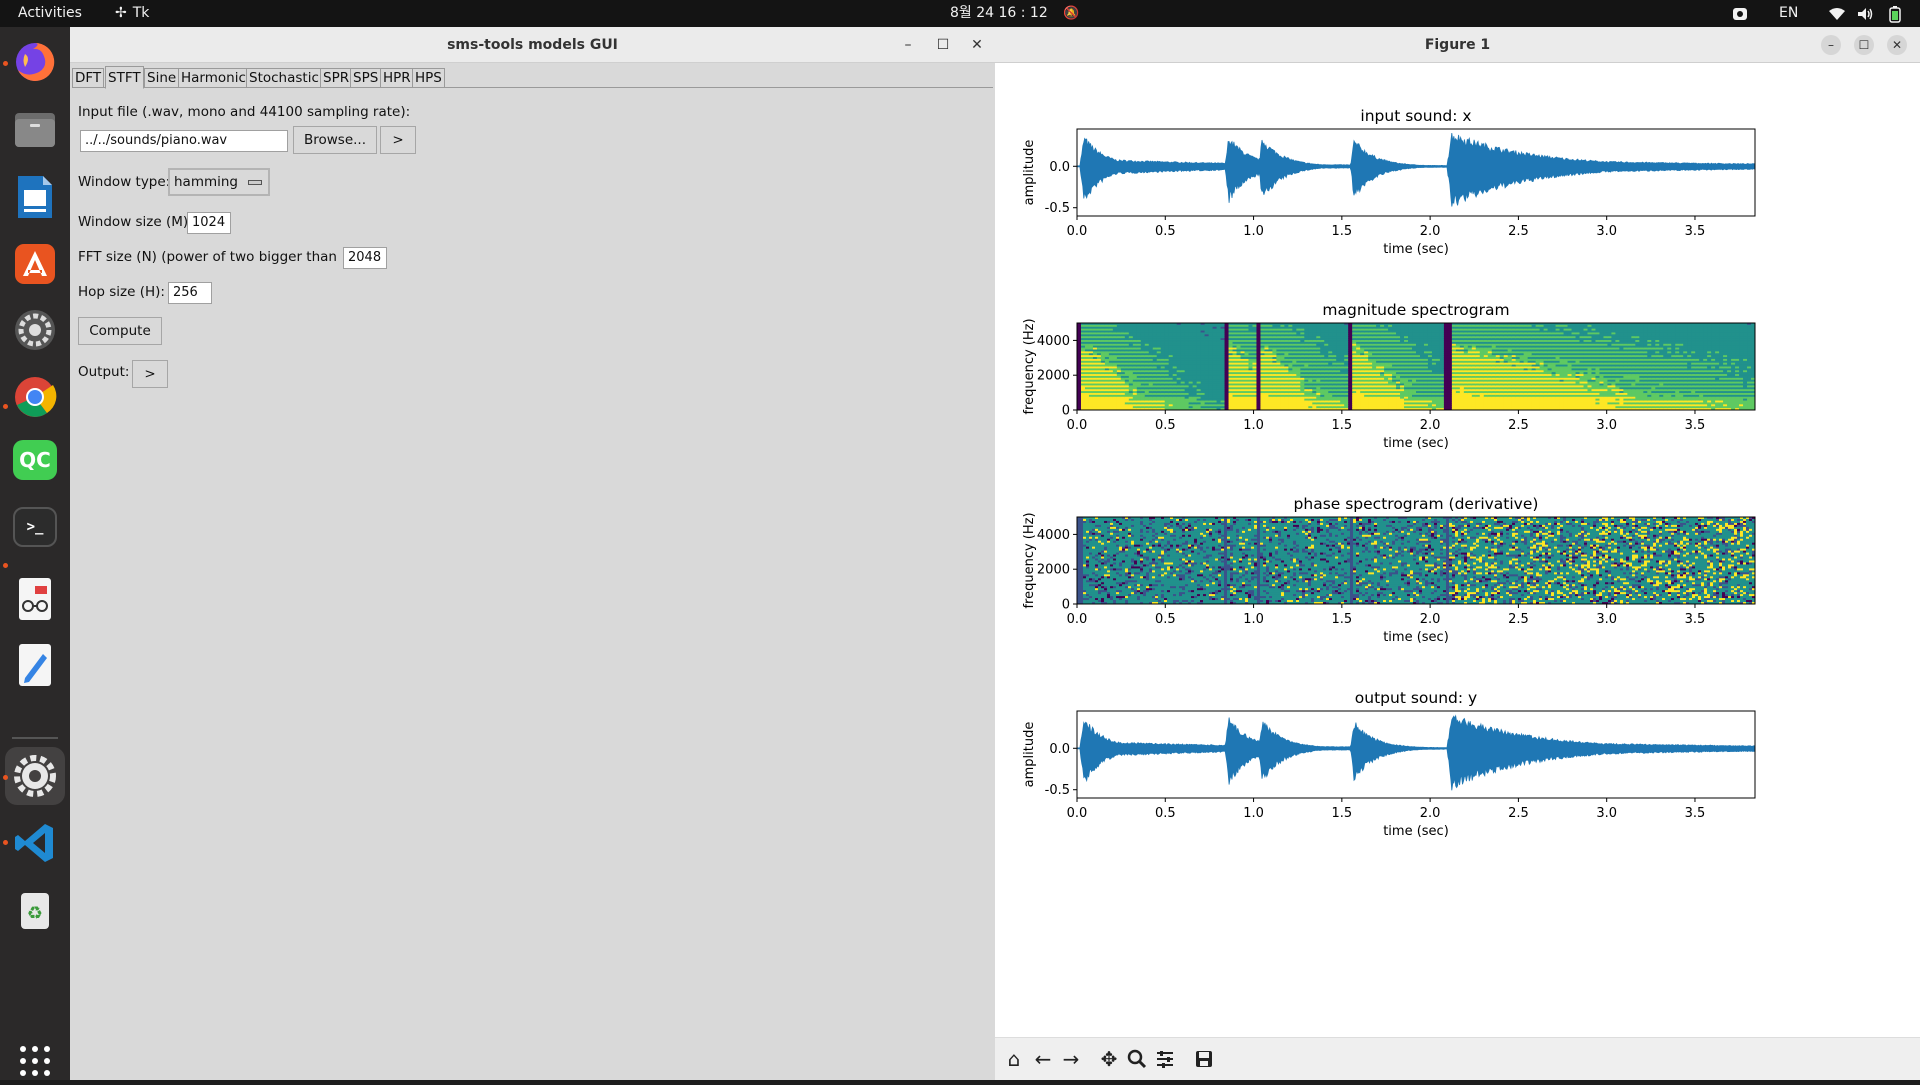 This screenshot has height=1085, width=1920. Describe the element at coordinates (35, 460) in the screenshot. I see `qt-creator-icon: QC` at that location.